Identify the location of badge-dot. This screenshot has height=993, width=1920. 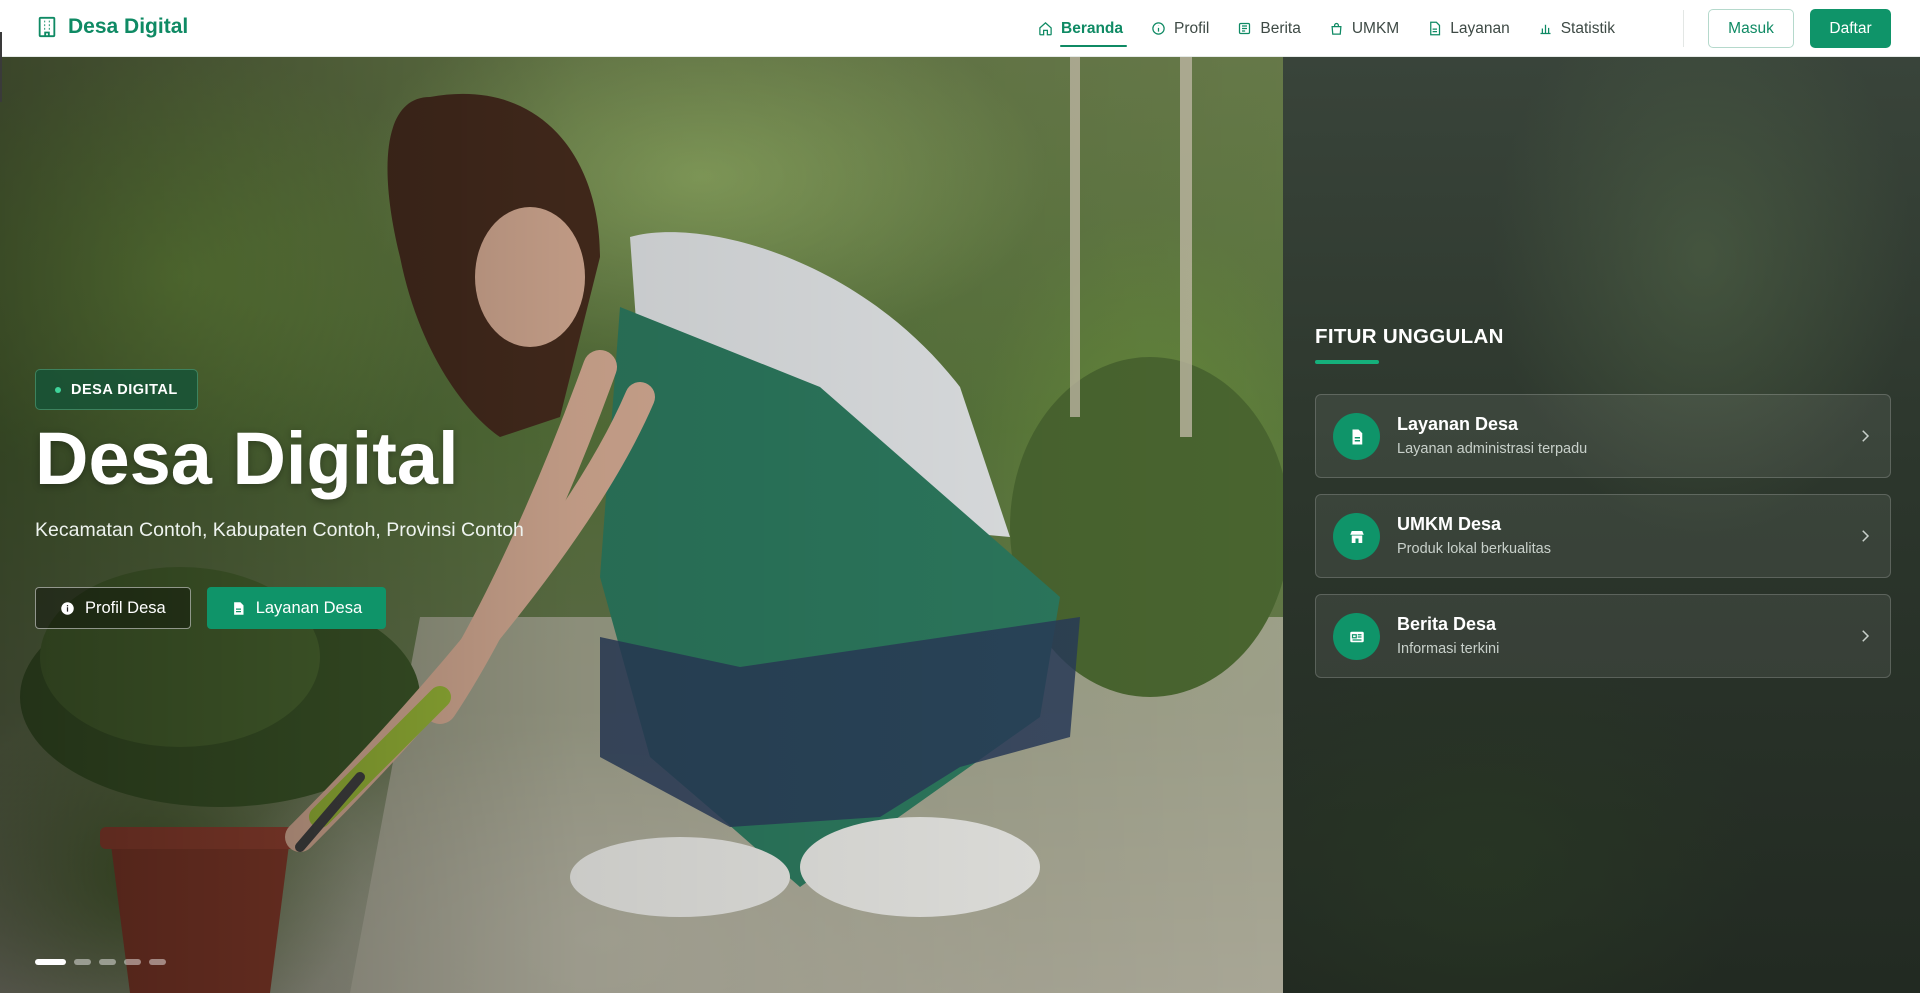
(58, 389).